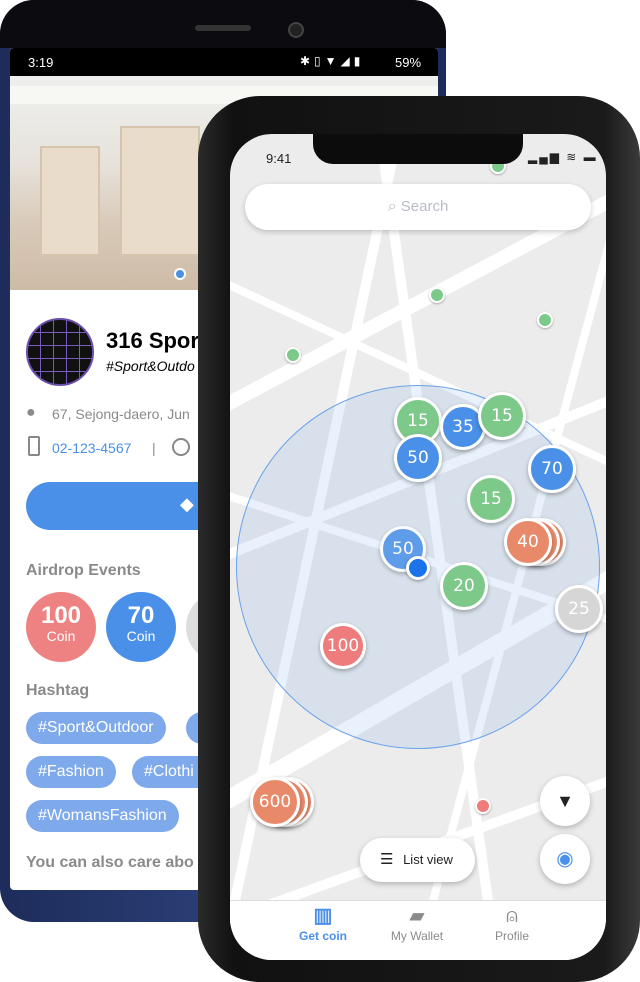 The height and width of the screenshot is (982, 640). I want to click on coin-value: 100, so click(61, 615).